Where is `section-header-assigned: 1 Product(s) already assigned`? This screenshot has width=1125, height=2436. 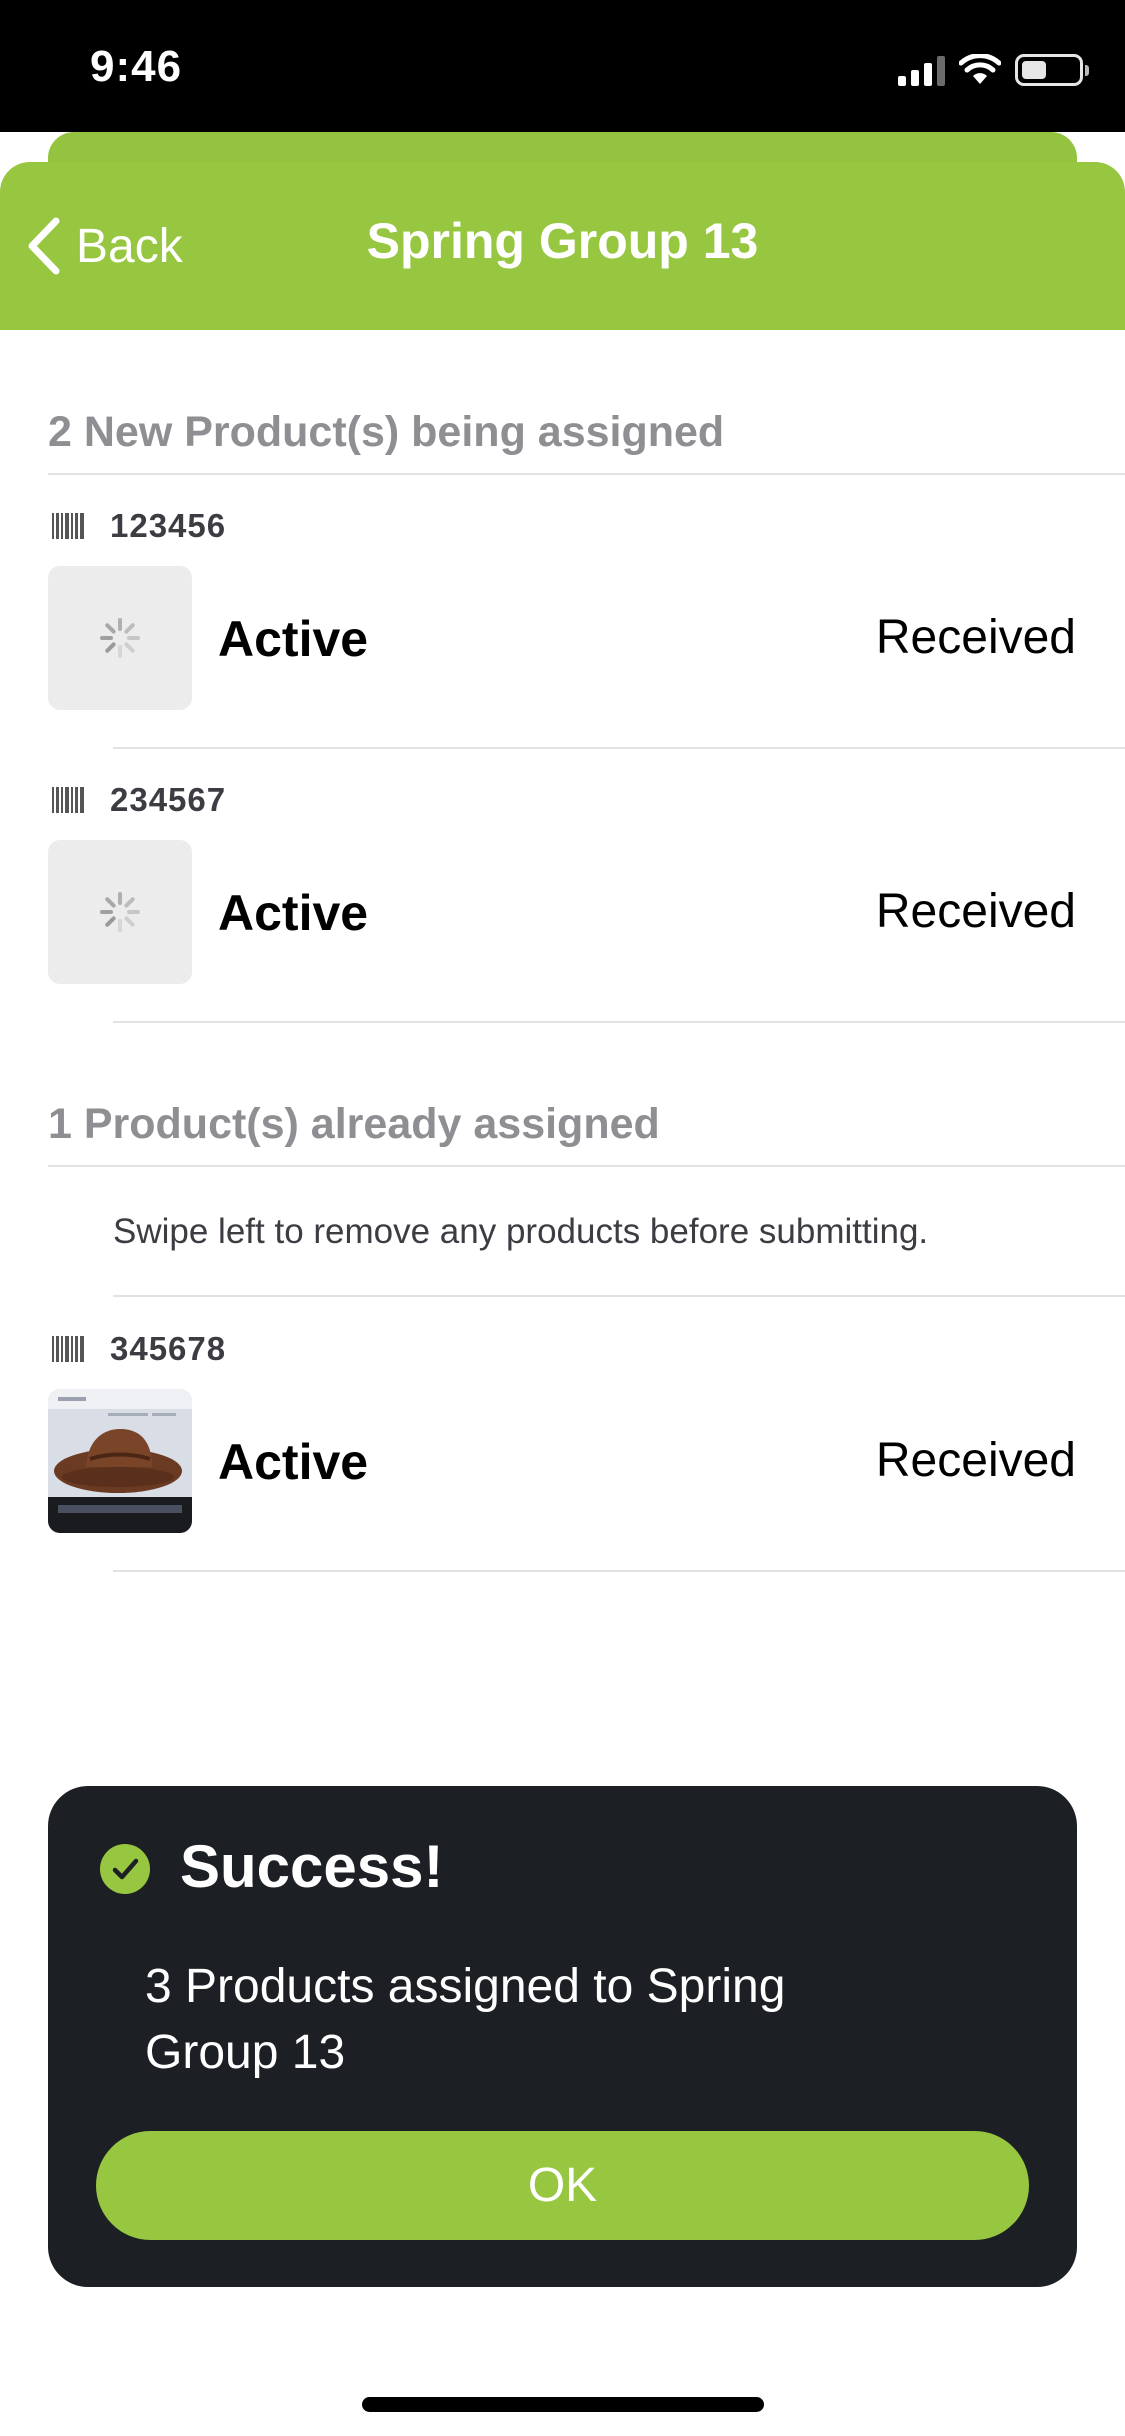 section-header-assigned: 1 Product(s) already assigned is located at coordinates (354, 1124).